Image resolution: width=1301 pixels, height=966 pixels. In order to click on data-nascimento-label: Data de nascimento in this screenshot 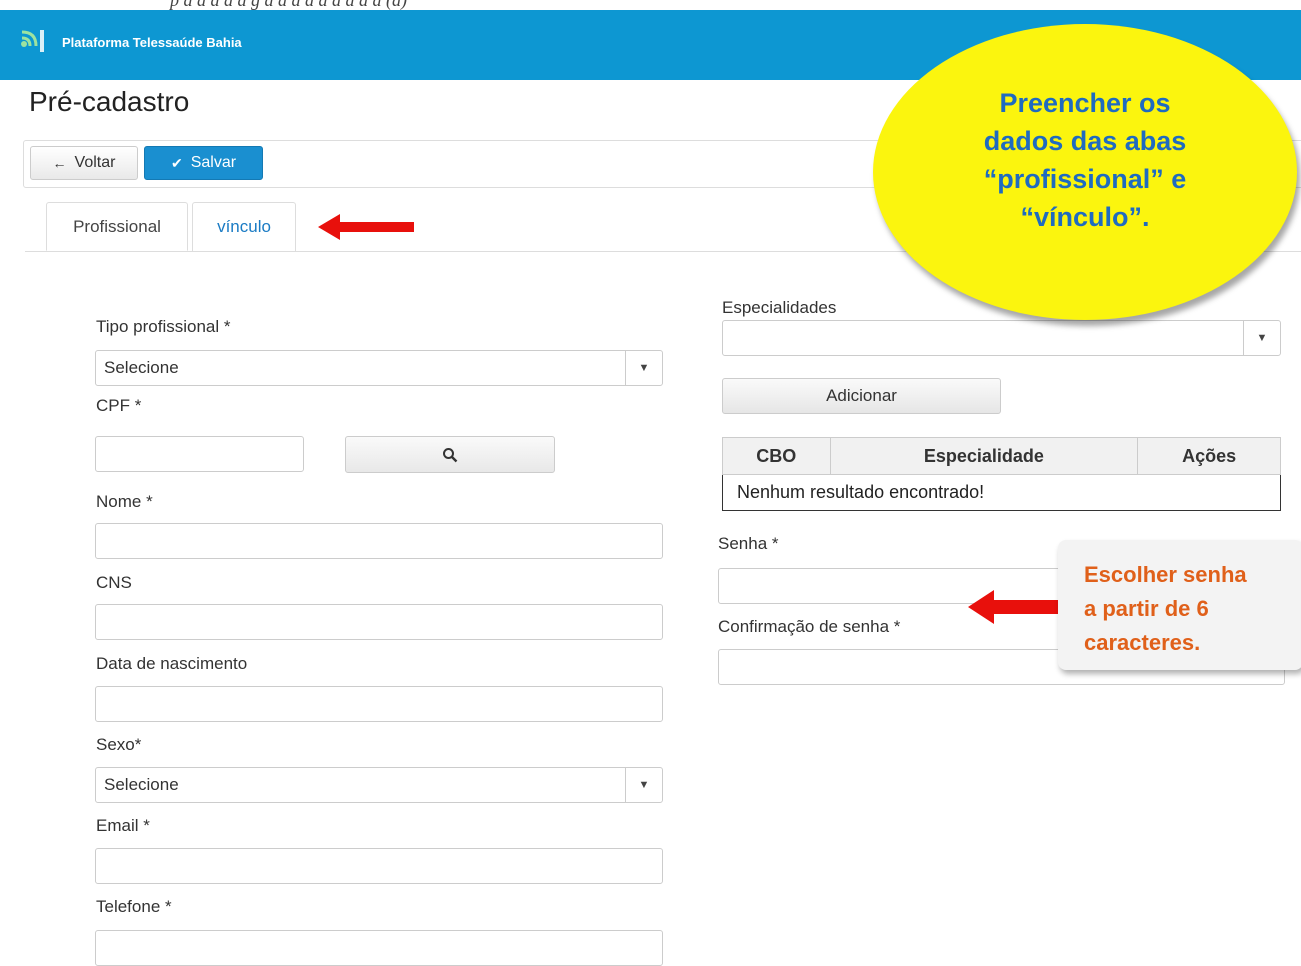, I will do `click(172, 663)`.